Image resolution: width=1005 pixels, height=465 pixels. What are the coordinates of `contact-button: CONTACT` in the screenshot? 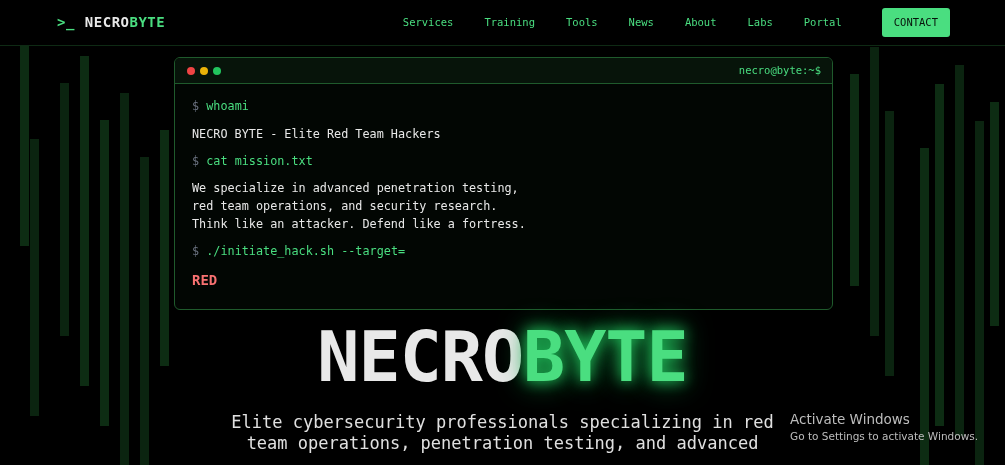 It's located at (915, 22).